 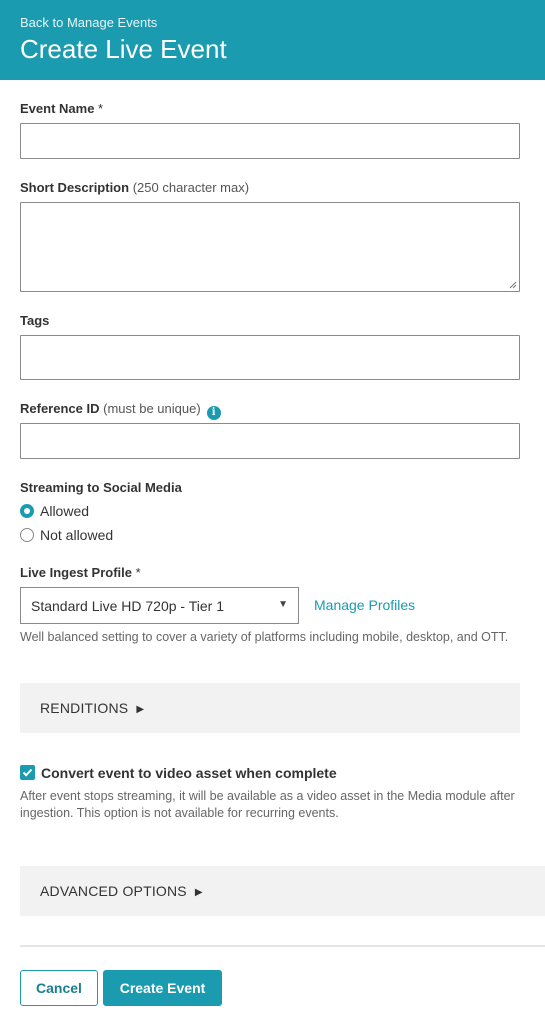 I want to click on resize-grip-icon, so click(x=513, y=285).